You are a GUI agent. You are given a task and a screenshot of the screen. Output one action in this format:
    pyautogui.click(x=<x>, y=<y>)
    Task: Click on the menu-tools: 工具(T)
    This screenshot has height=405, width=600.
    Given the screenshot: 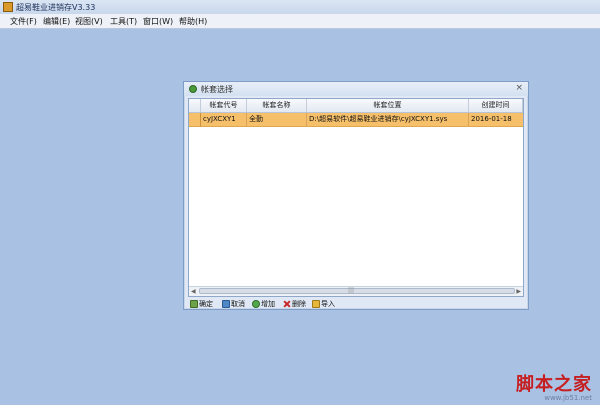 What is the action you would take?
    pyautogui.click(x=123, y=21)
    